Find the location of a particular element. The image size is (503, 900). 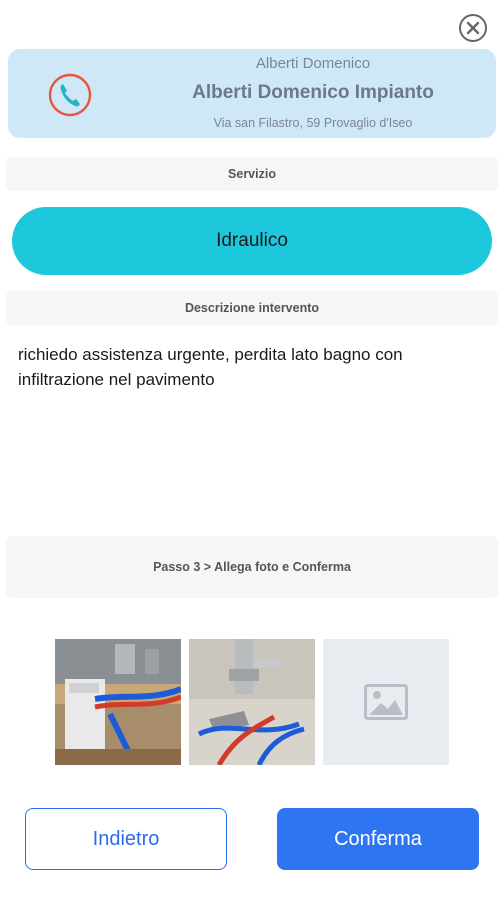

step-label: Passo 3 > Allega foto e Conferma is located at coordinates (252, 567).